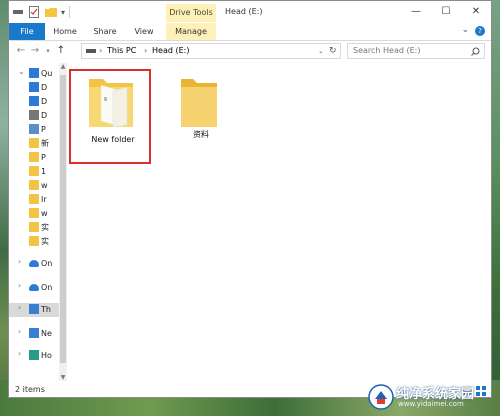 This screenshot has height=416, width=500. What do you see at coordinates (191, 13) in the screenshot?
I see `drive-tools-context-label: Drive Tools` at bounding box center [191, 13].